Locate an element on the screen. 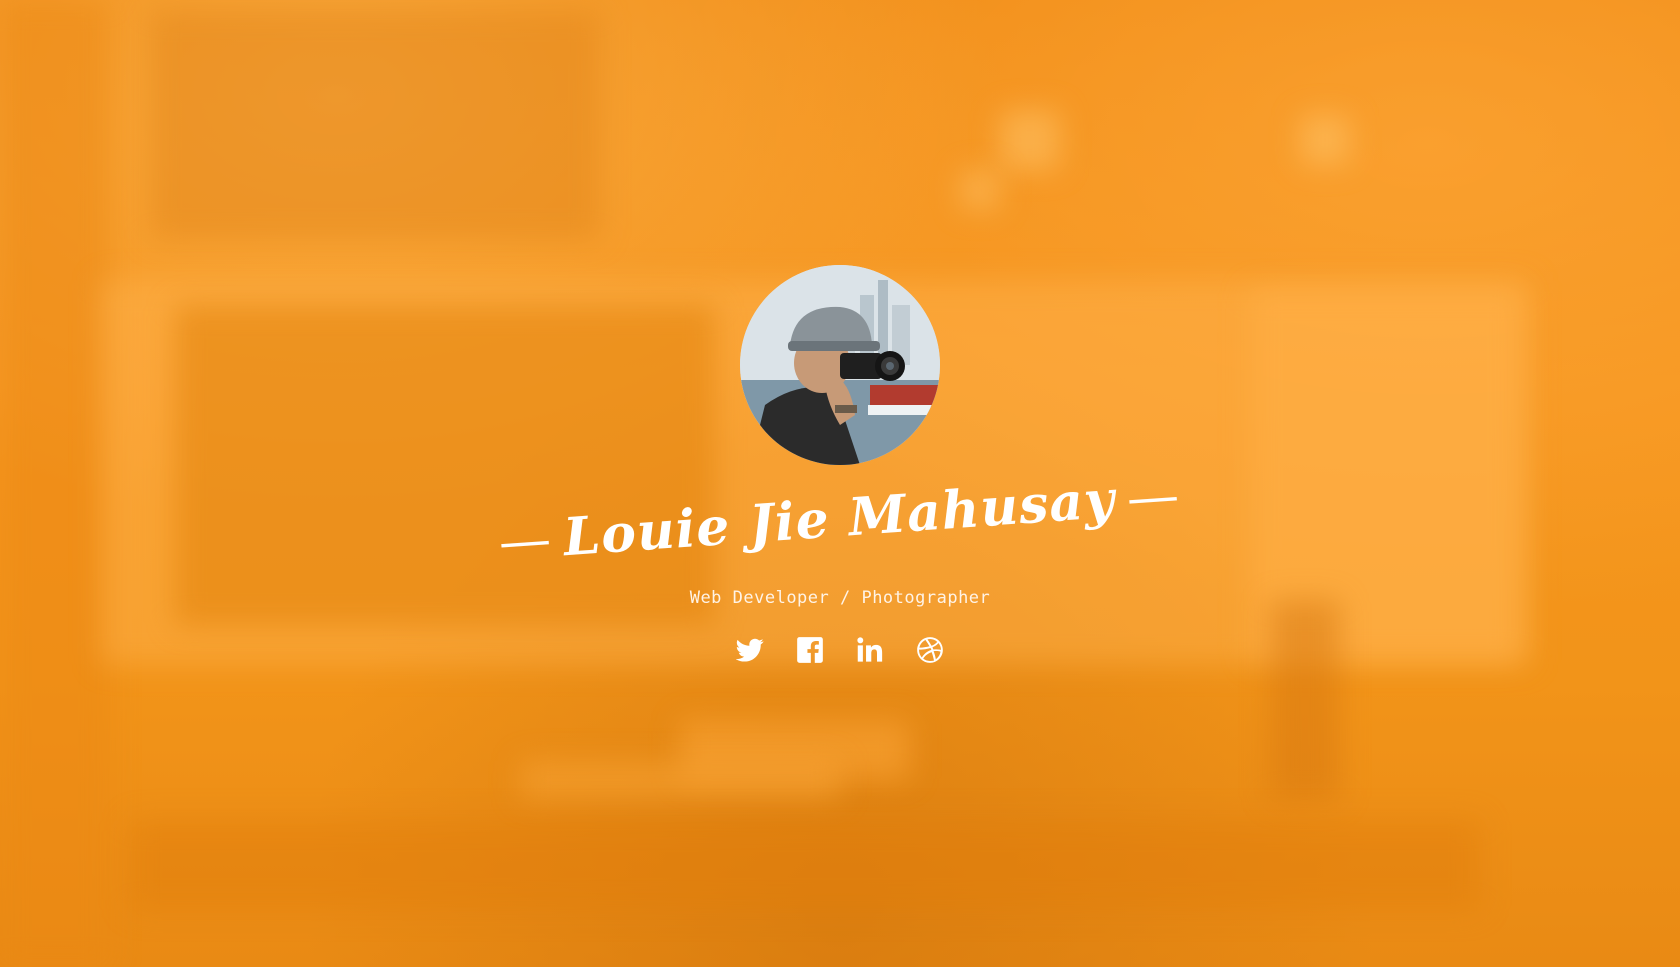 The image size is (1680, 967). avatar-photo is located at coordinates (840, 365).